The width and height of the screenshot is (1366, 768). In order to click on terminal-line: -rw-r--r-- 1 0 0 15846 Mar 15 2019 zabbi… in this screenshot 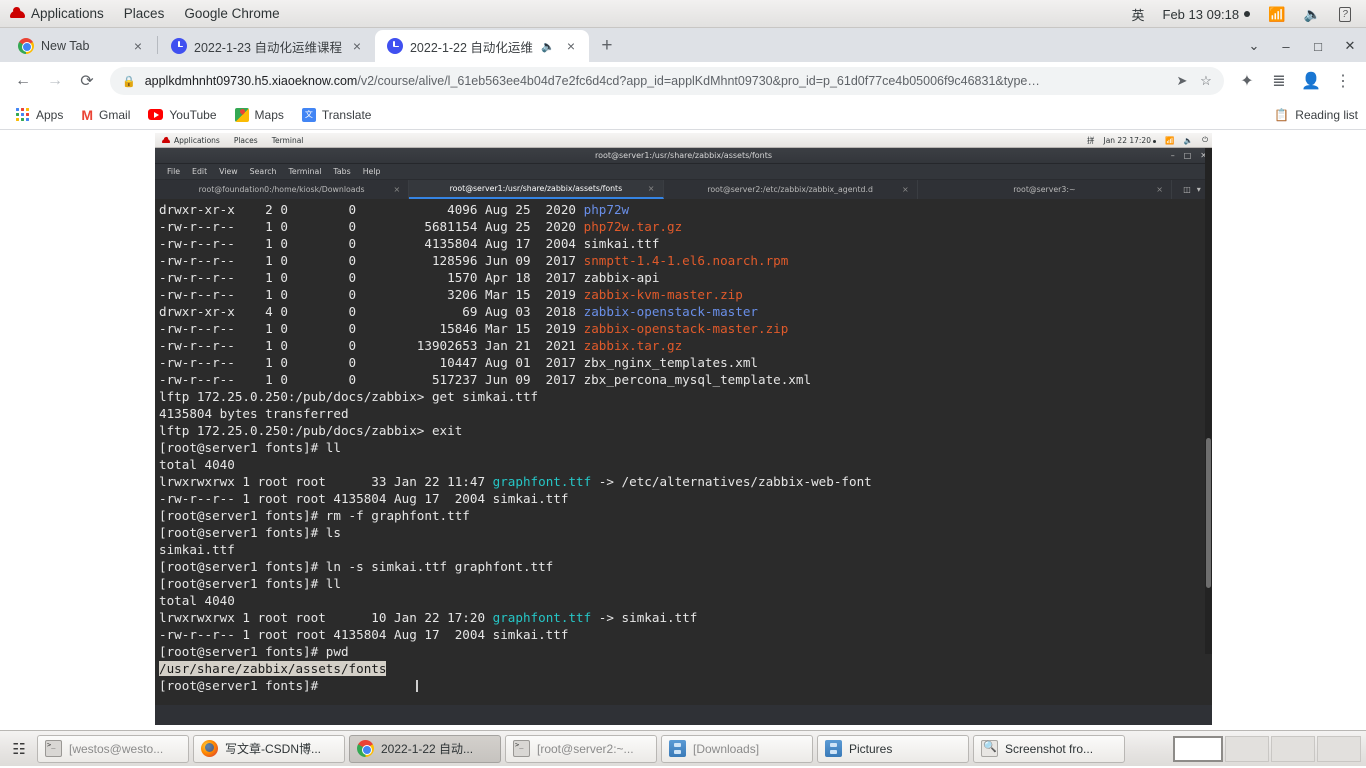, I will do `click(684, 328)`.